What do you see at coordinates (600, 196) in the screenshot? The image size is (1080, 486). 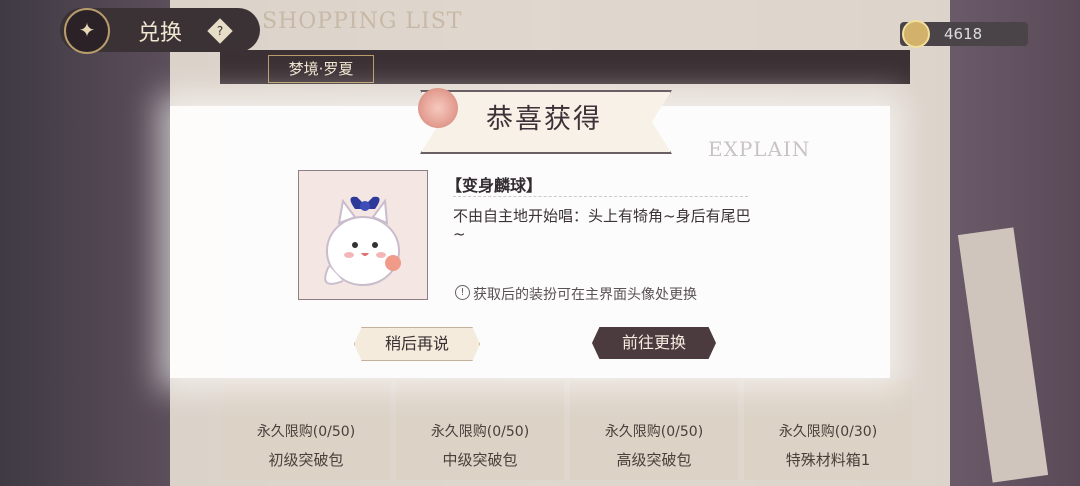 I see `divider` at bounding box center [600, 196].